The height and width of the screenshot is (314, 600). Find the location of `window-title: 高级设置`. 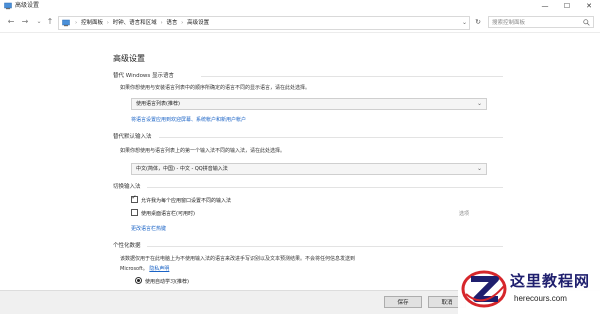

window-title: 高级设置 is located at coordinates (27, 5).